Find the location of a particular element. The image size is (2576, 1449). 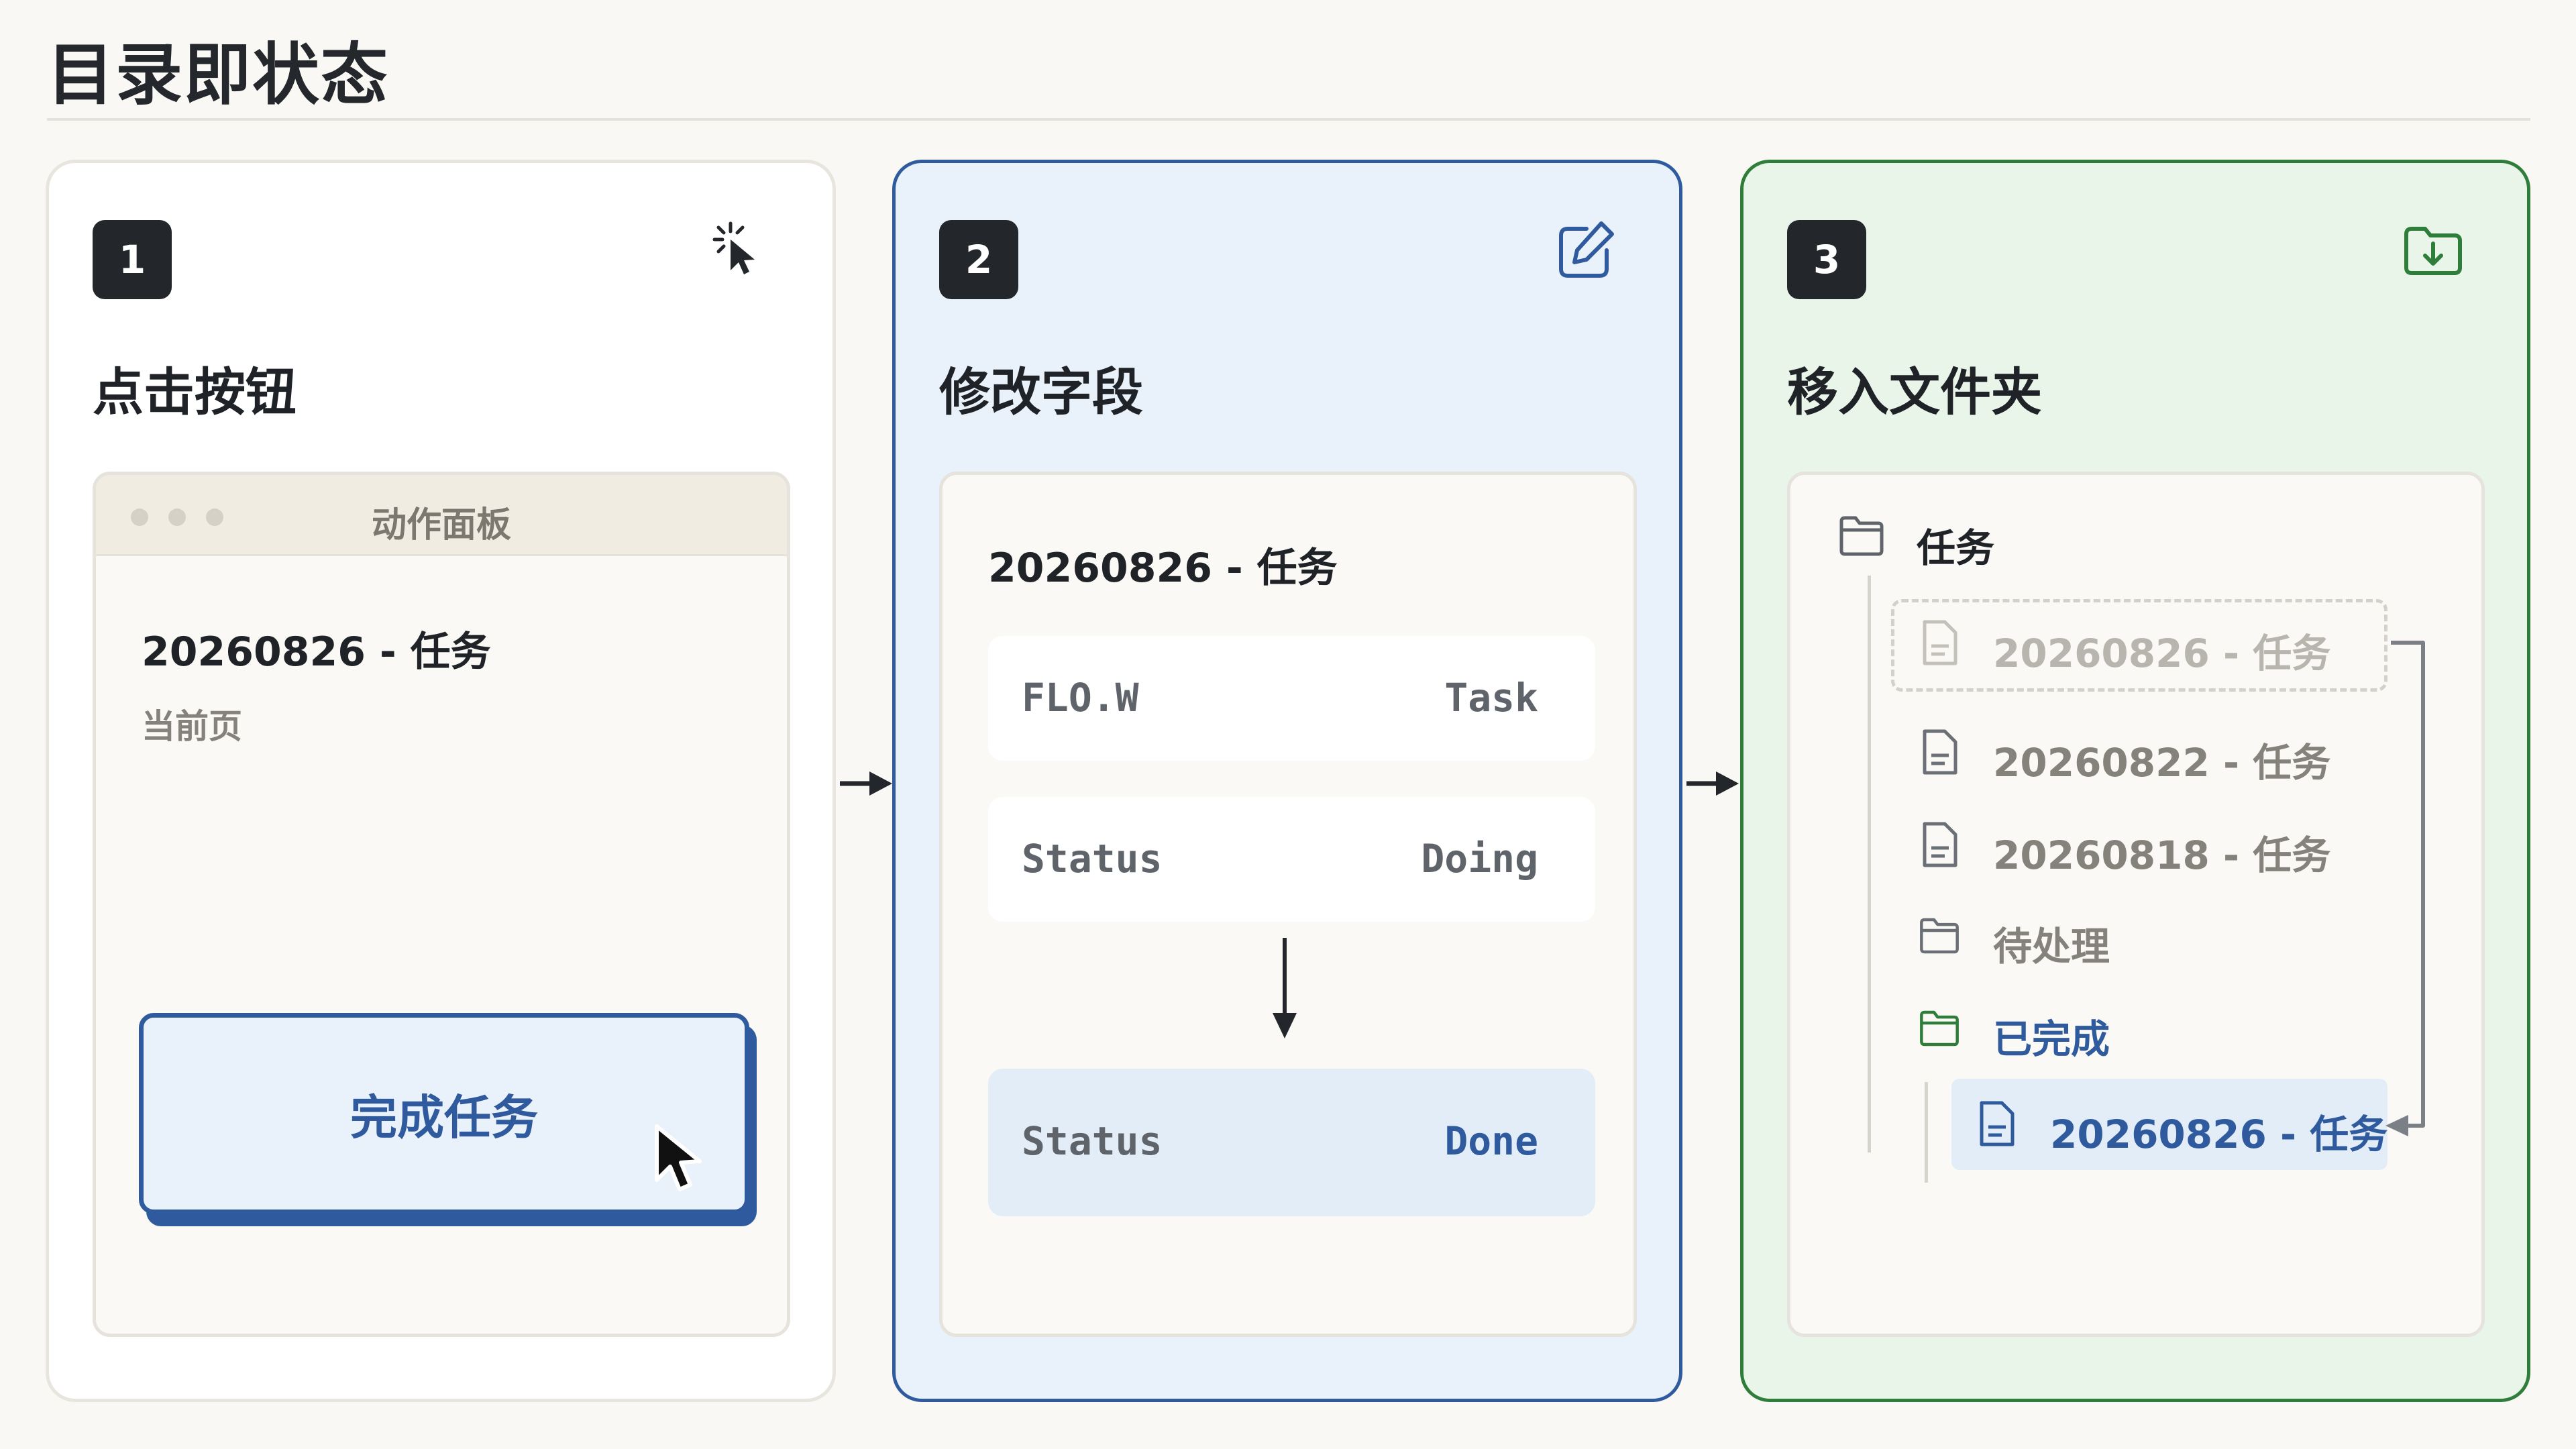

panel-header: 动作面板 is located at coordinates (441, 515).